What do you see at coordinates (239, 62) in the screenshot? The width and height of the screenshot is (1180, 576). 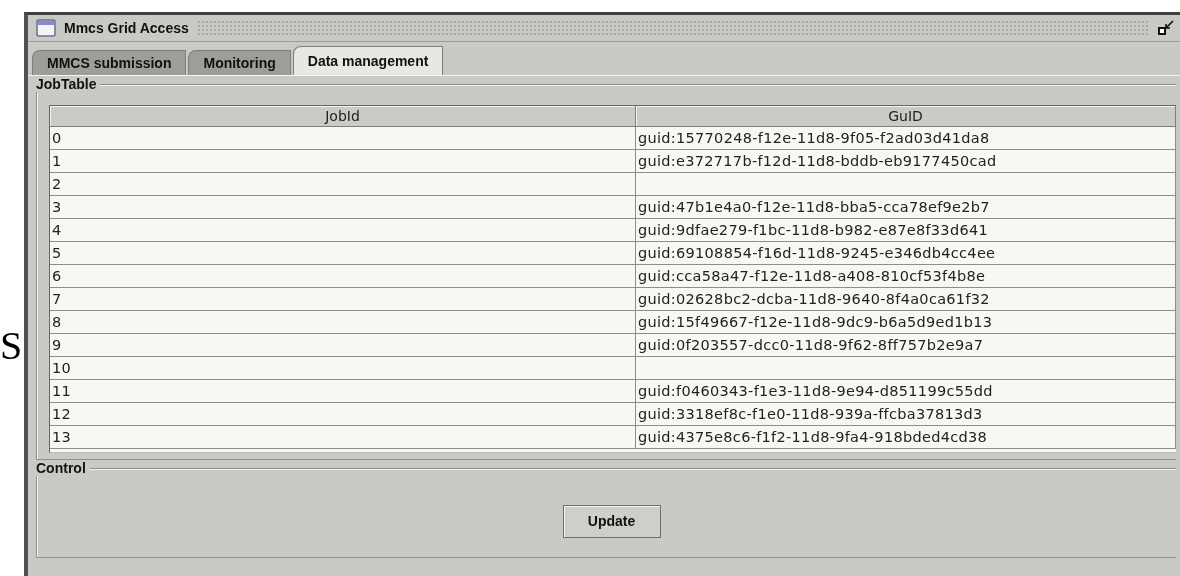 I see `tab: Monitoring` at bounding box center [239, 62].